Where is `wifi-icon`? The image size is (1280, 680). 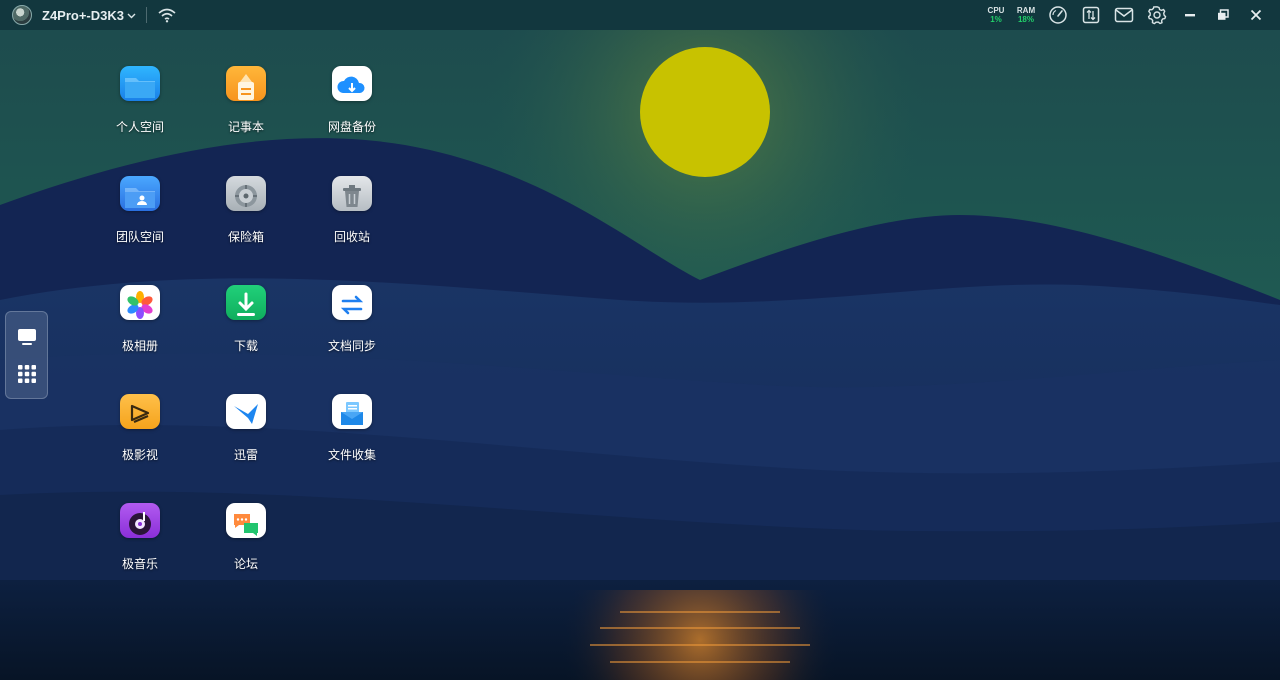 wifi-icon is located at coordinates (167, 15).